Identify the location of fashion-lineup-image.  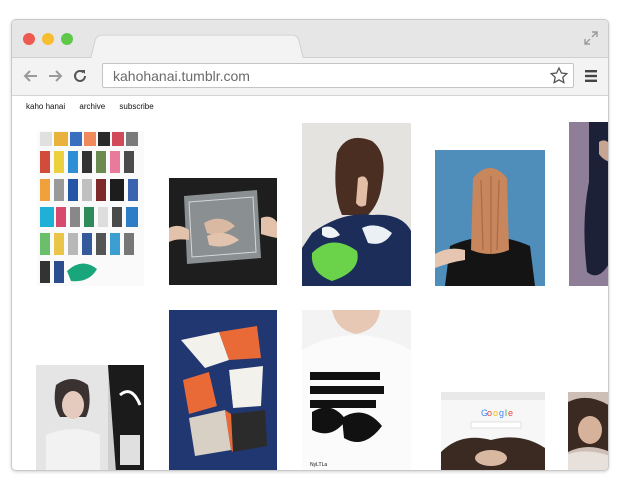
(89, 207).